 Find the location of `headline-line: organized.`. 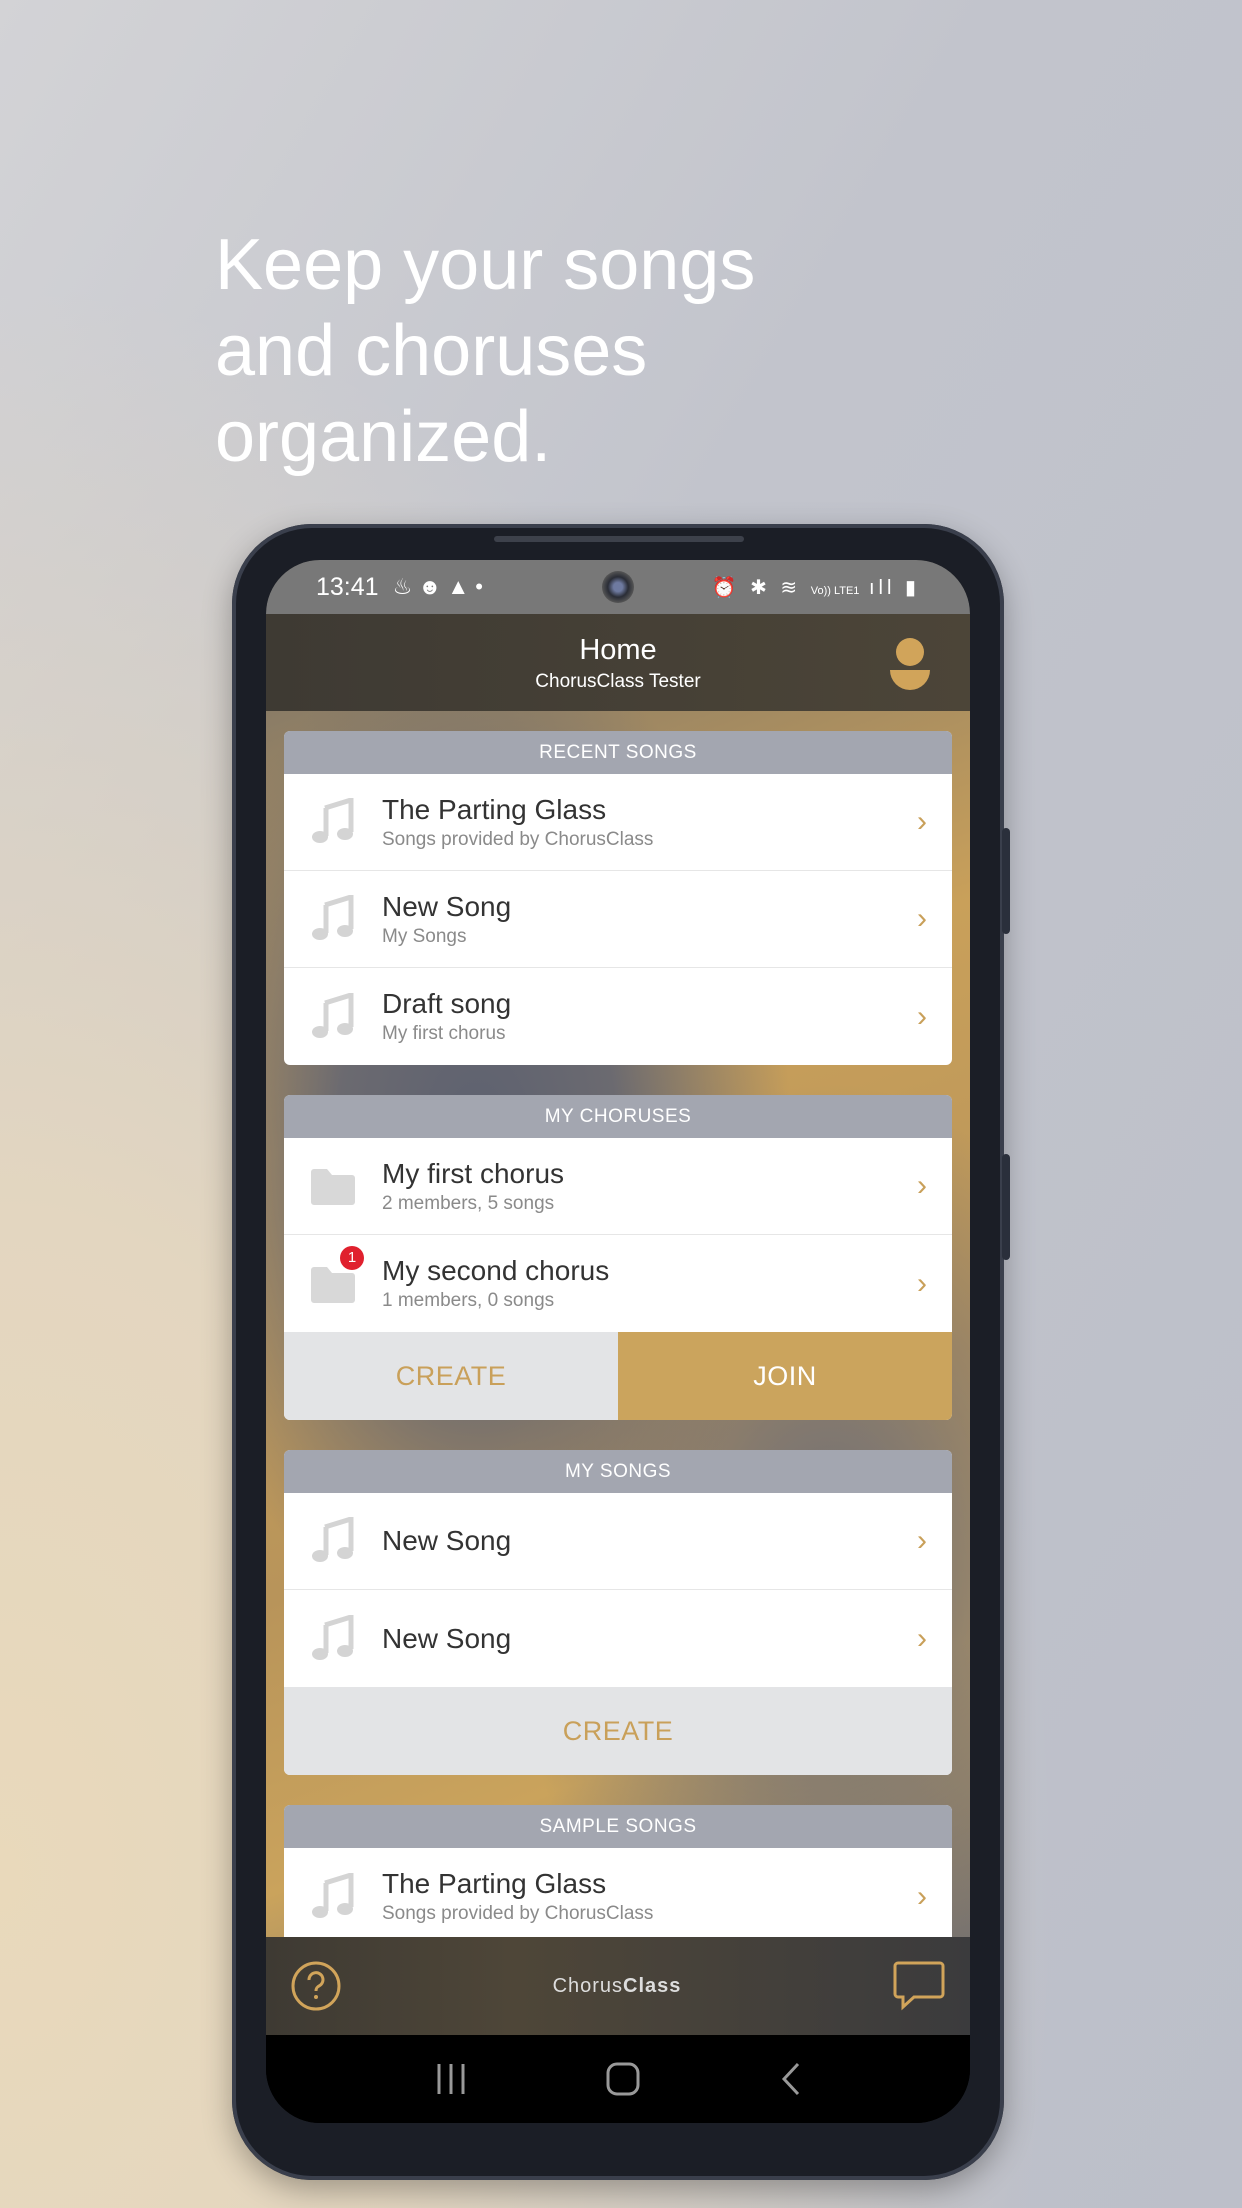

headline-line: organized. is located at coordinates (383, 437).